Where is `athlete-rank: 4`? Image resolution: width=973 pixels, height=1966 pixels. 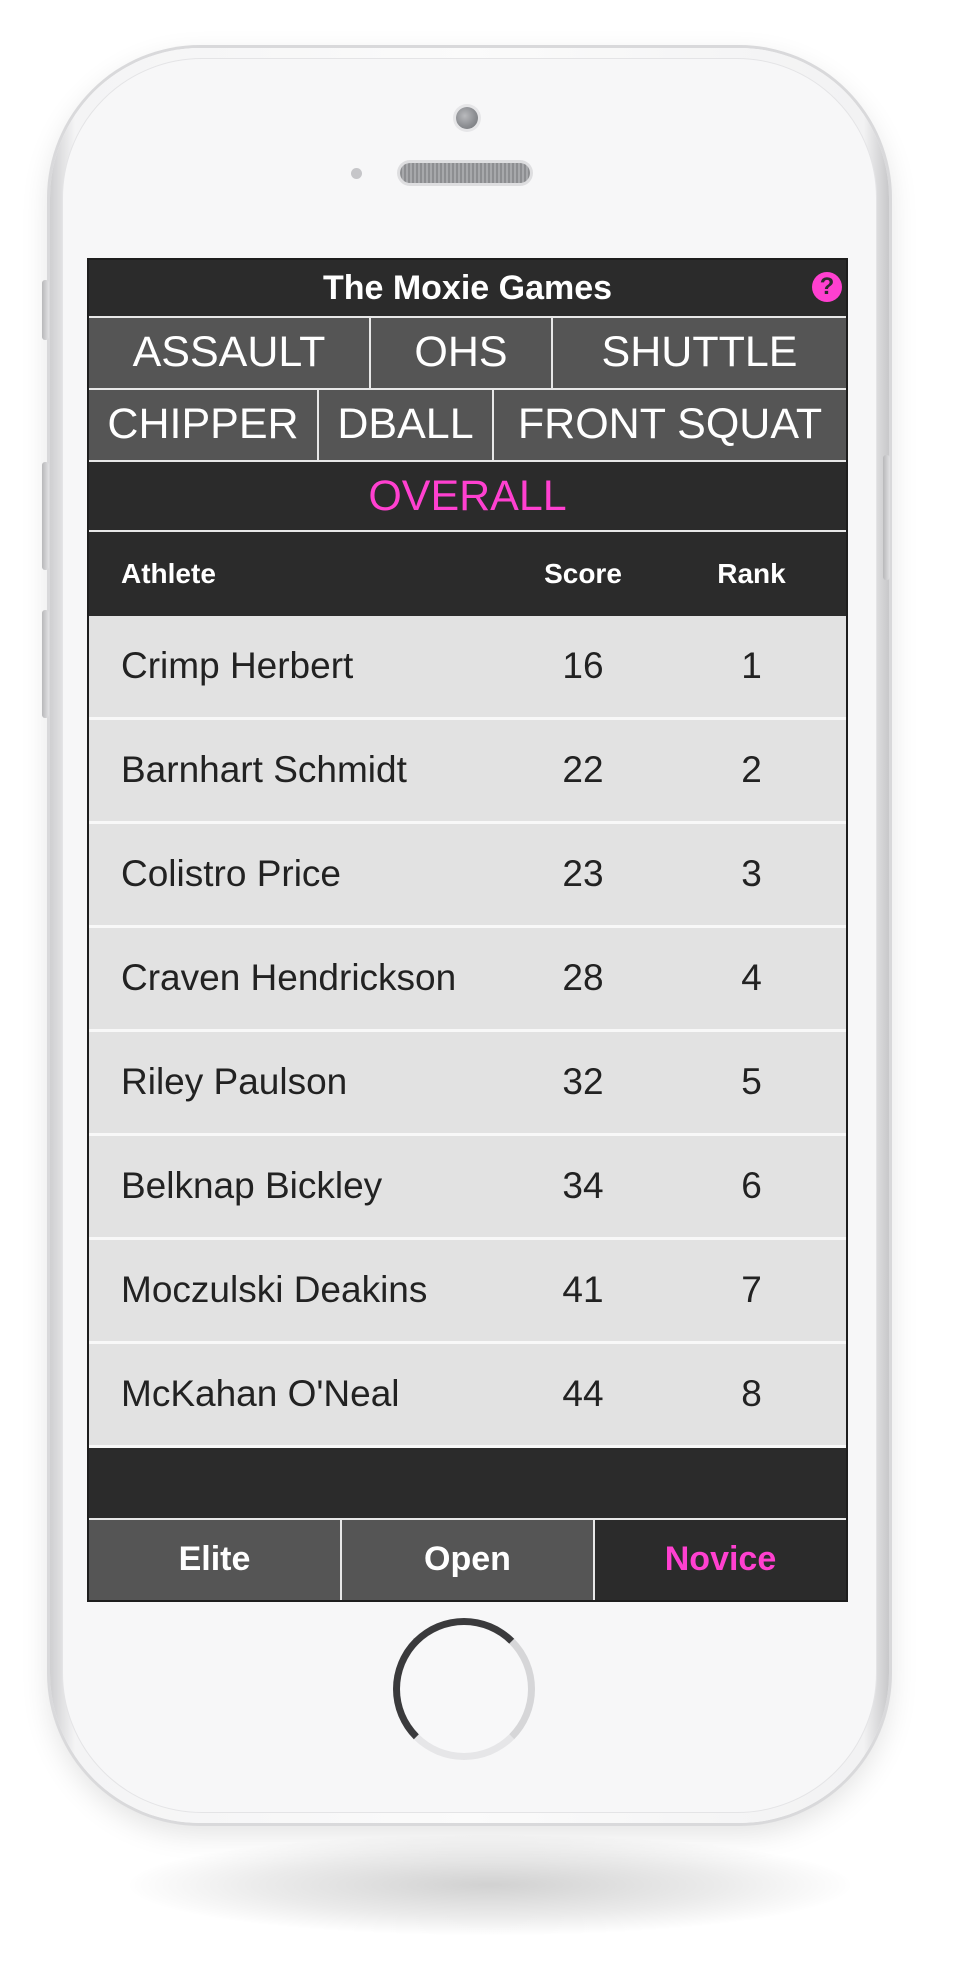
athlete-rank: 4 is located at coordinates (751, 977).